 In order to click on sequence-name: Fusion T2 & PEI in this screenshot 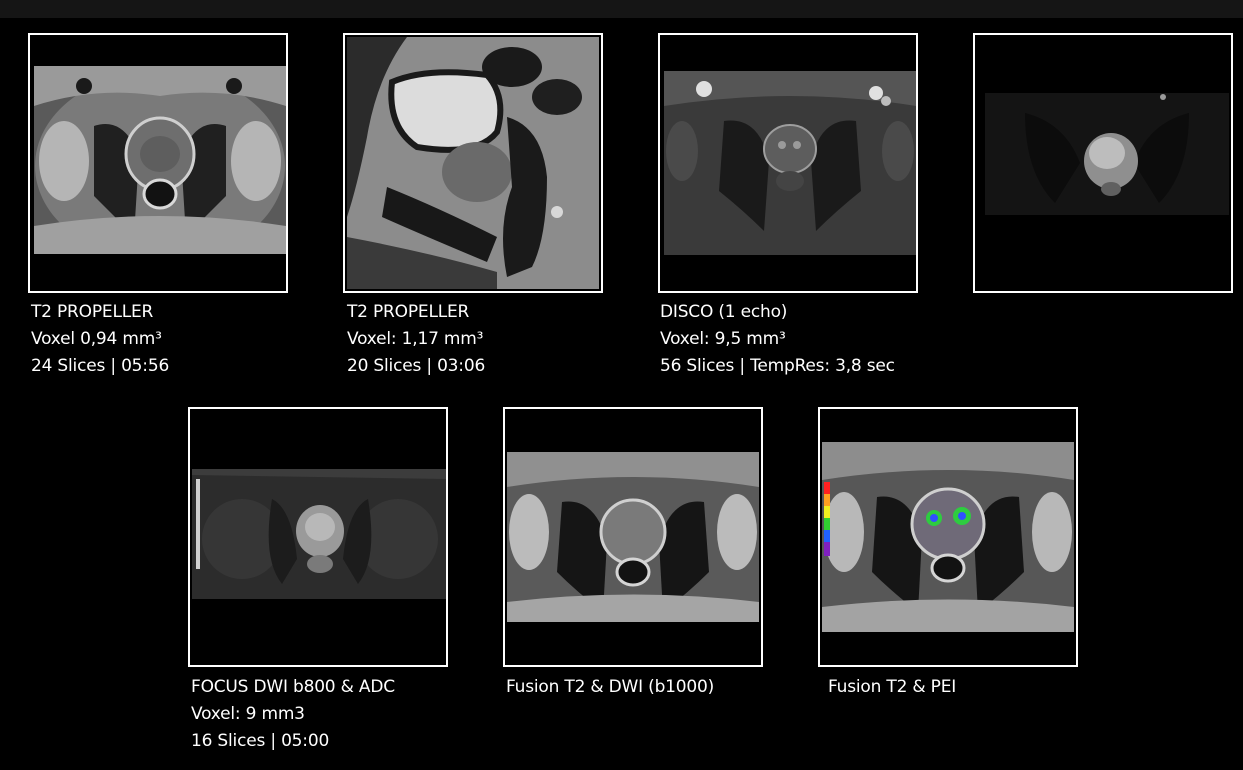, I will do `click(892, 687)`.